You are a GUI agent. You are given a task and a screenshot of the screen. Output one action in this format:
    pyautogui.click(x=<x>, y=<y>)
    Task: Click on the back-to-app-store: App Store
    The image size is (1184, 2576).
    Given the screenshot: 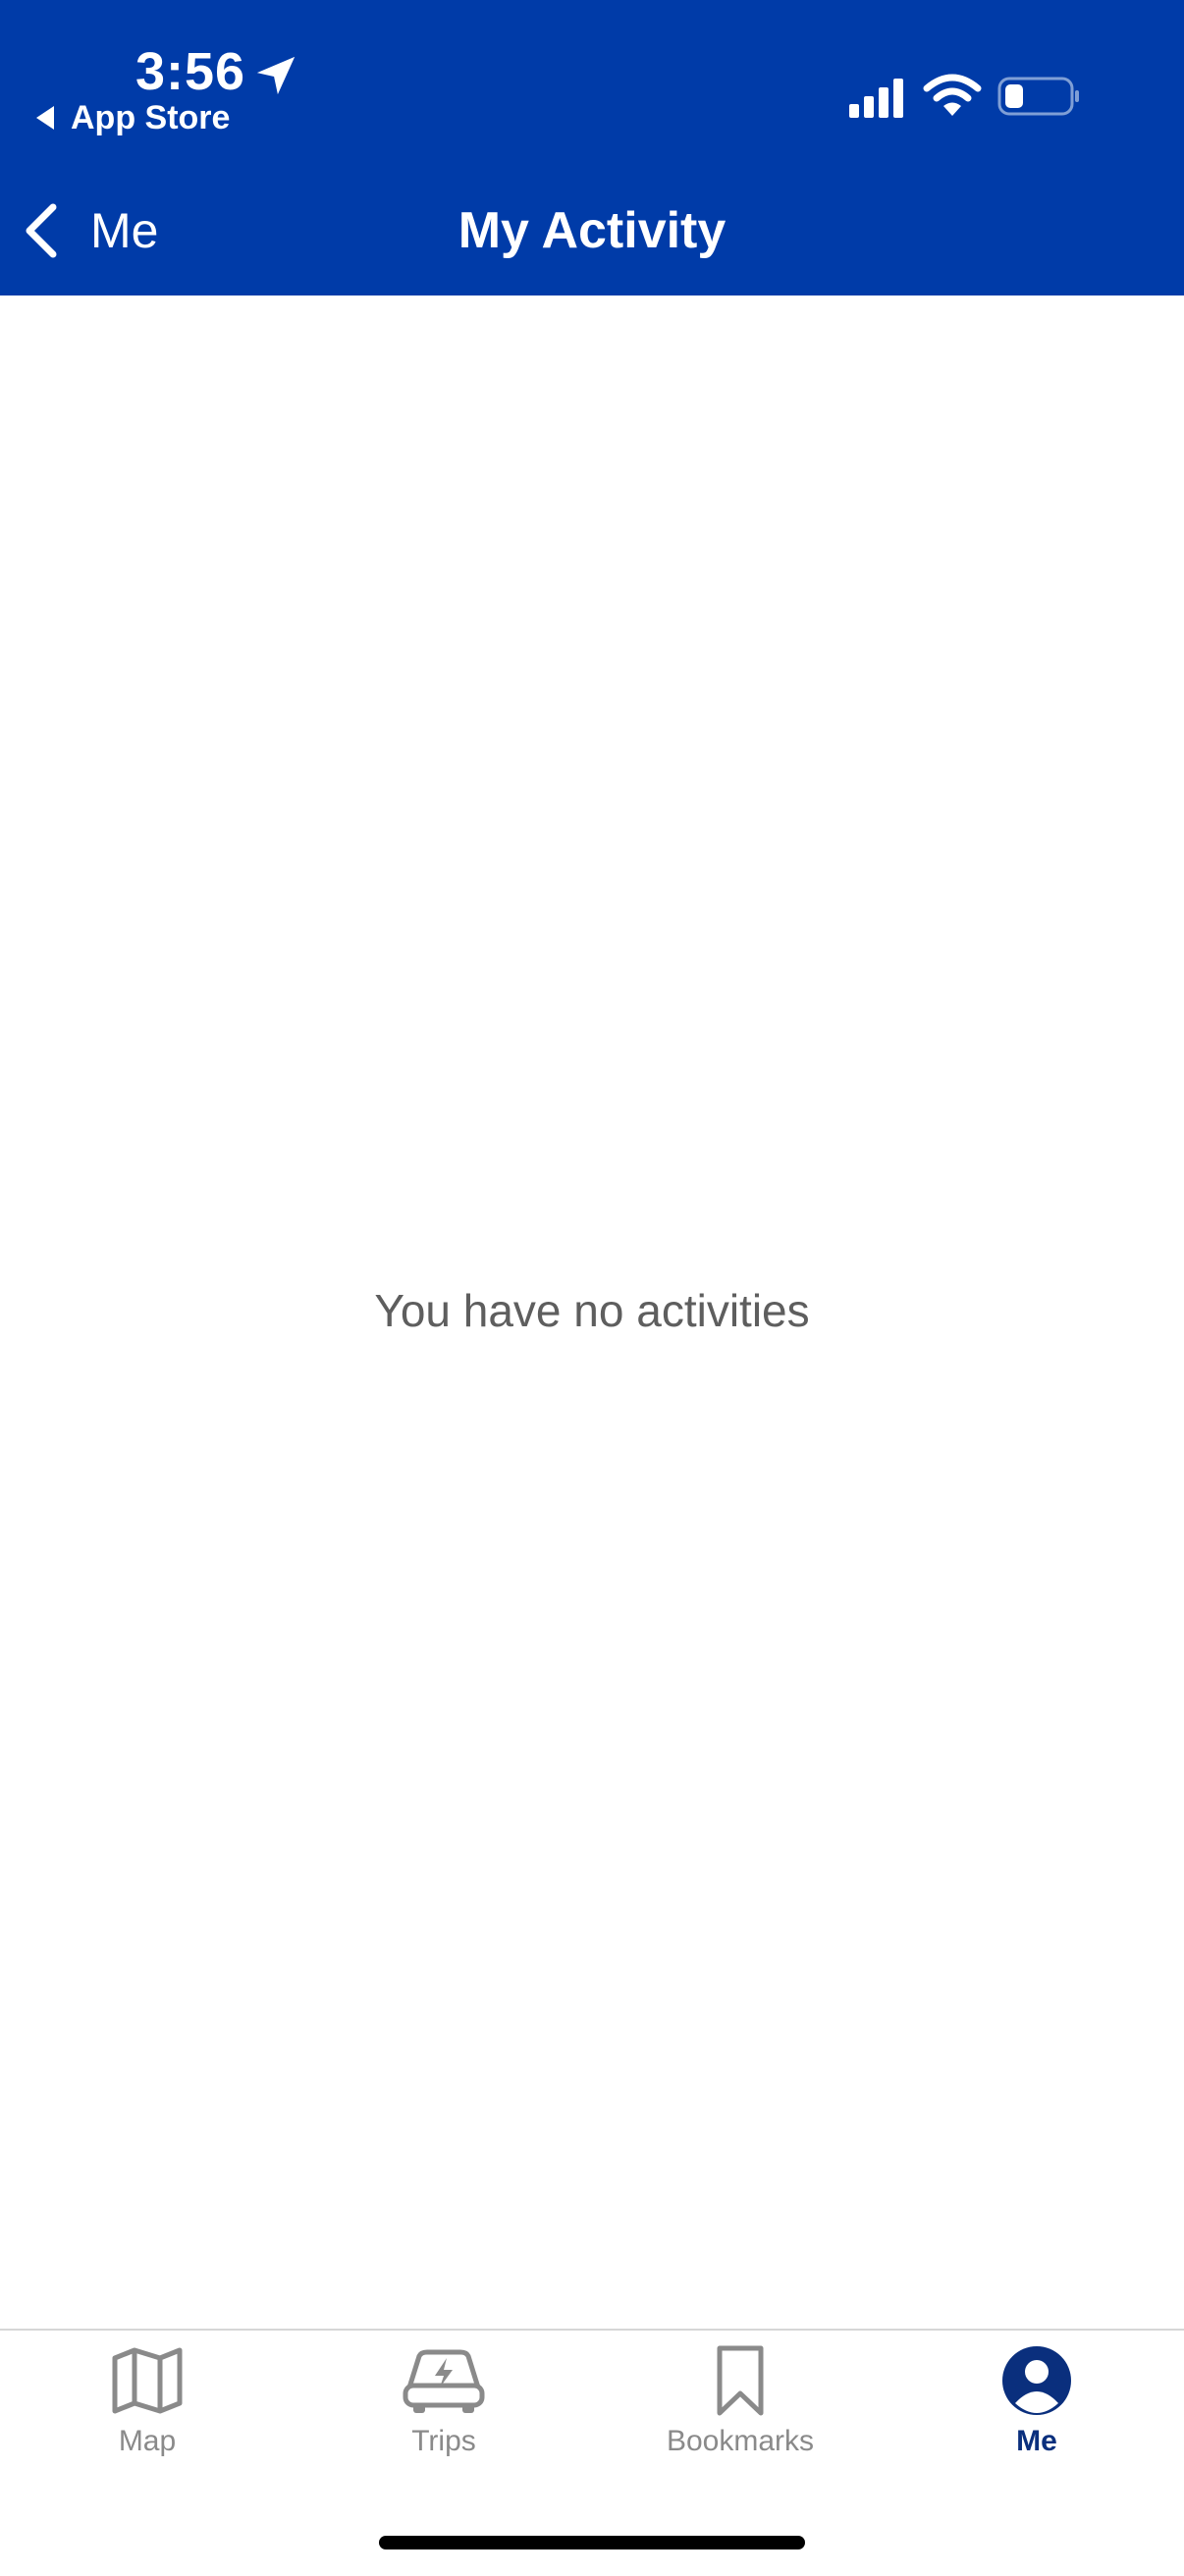 What is the action you would take?
    pyautogui.click(x=132, y=117)
    